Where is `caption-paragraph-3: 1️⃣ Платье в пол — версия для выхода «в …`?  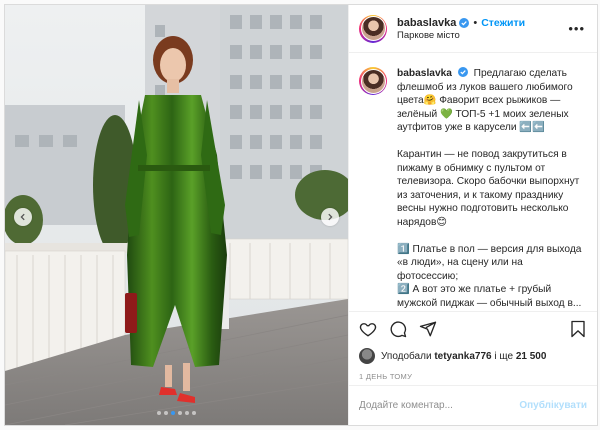
caption-paragraph-3: 1️⃣ Платье в пол — версия для выхода «в … is located at coordinates (489, 276).